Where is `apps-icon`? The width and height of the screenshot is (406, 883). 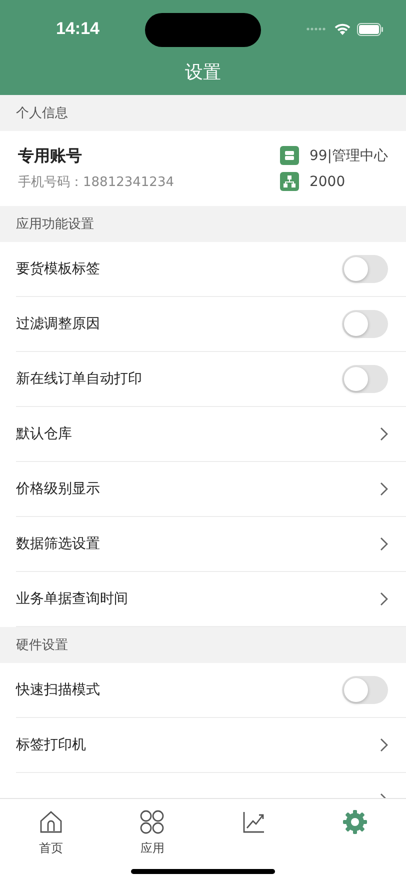 apps-icon is located at coordinates (152, 822).